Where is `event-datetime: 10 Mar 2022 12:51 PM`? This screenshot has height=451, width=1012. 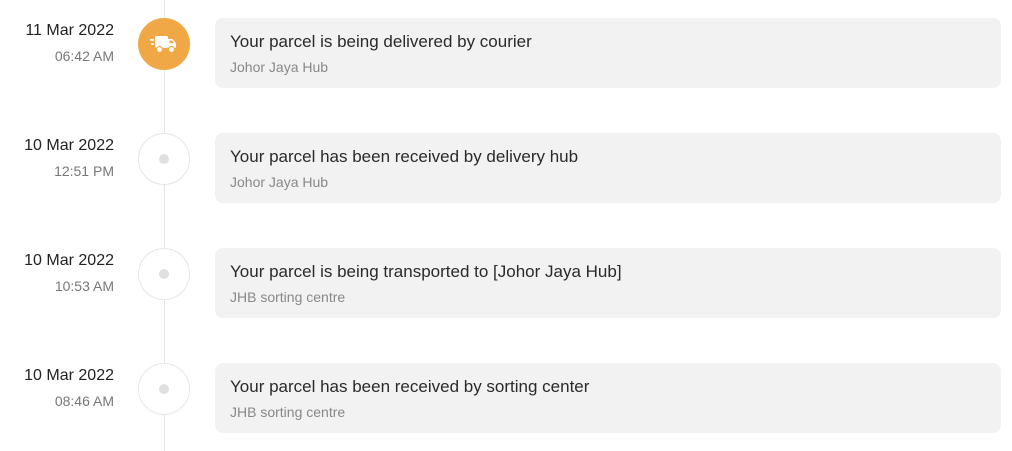
event-datetime: 10 Mar 2022 12:51 PM is located at coordinates (57, 156).